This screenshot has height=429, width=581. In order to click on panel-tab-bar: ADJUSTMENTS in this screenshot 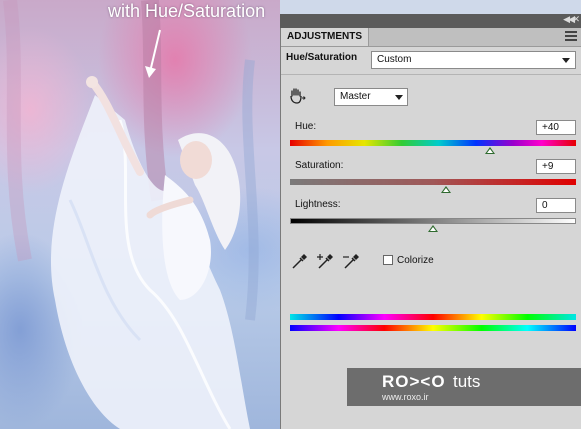, I will do `click(431, 37)`.